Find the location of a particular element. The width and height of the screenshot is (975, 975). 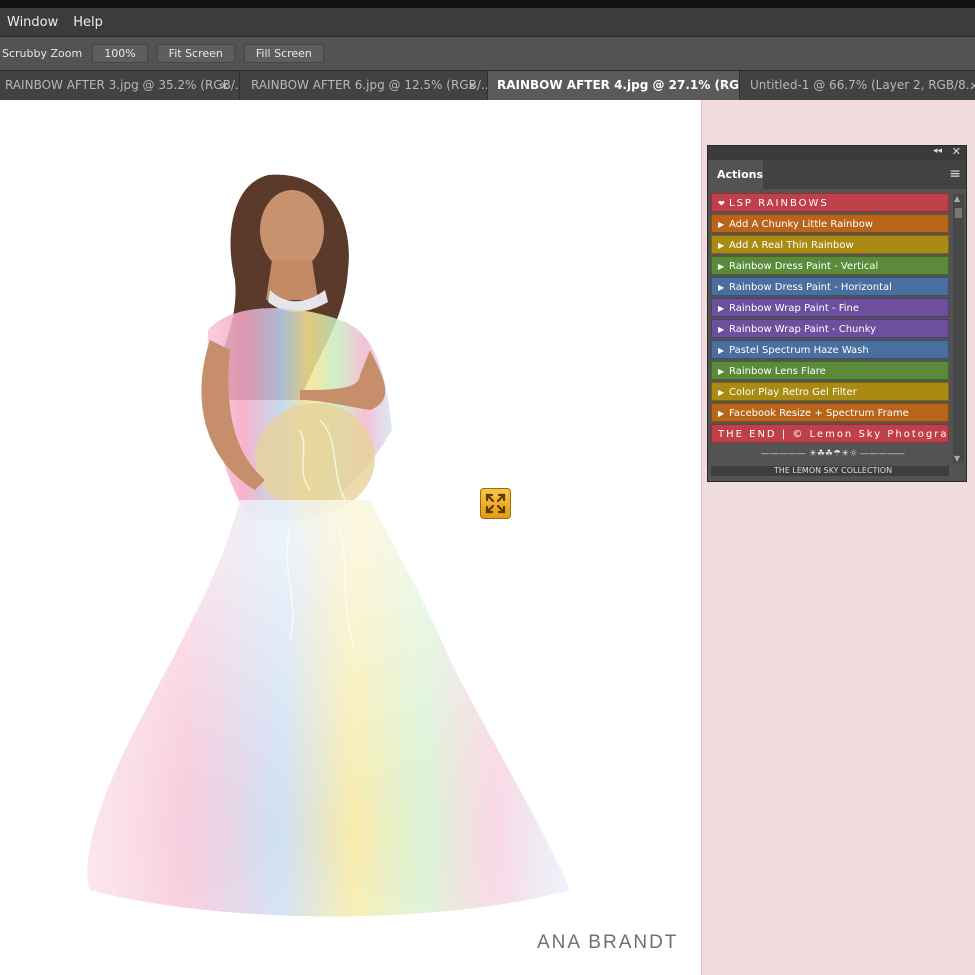

fill-screen-button: Fill Screen is located at coordinates (283, 53).